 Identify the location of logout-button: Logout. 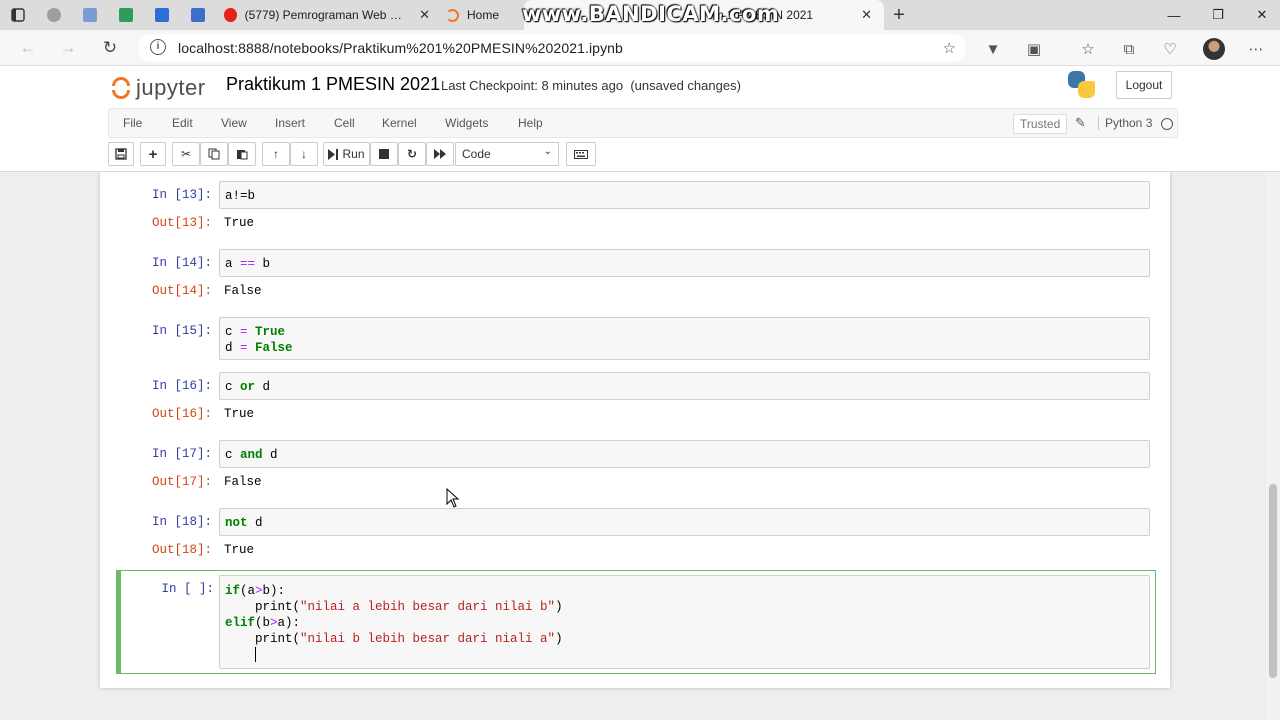
(1144, 85).